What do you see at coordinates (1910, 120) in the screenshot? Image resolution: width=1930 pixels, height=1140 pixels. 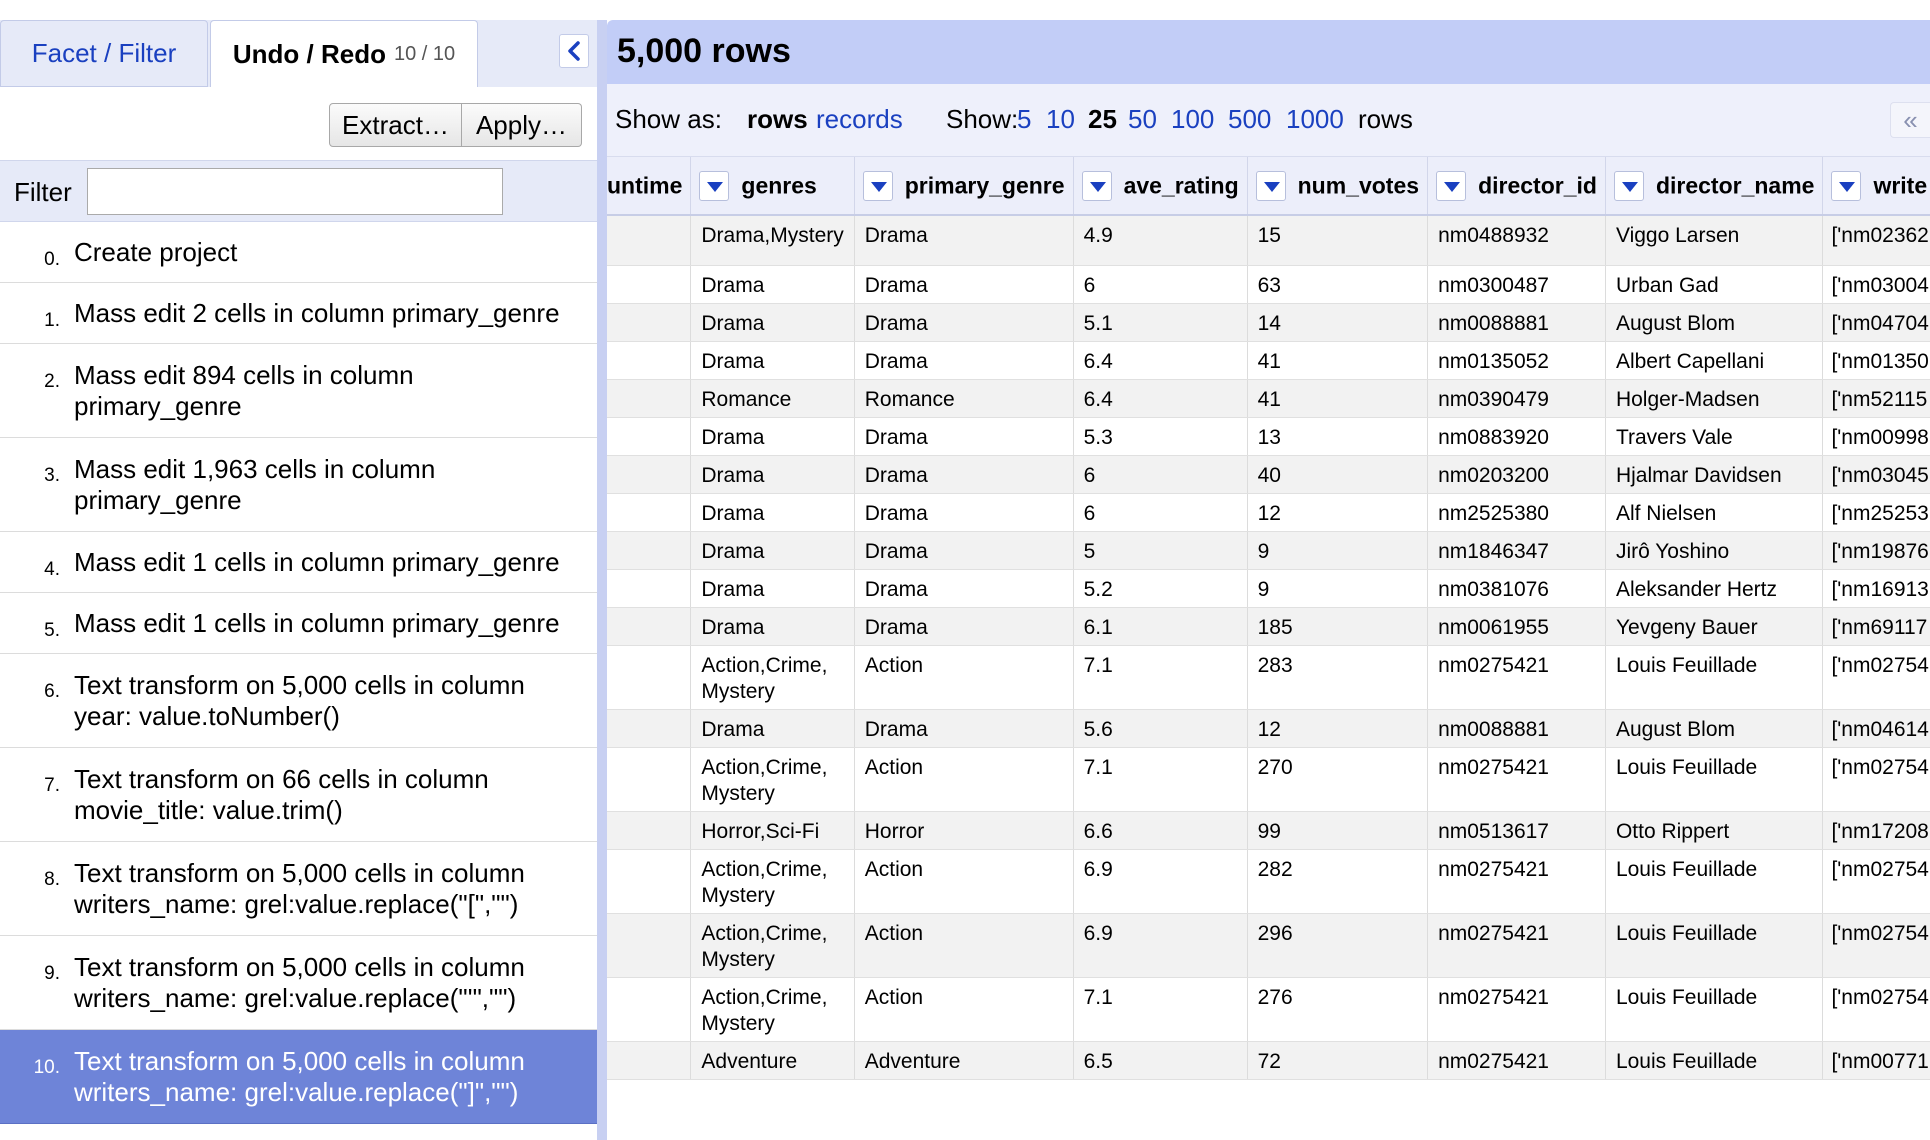 I see `scroll-left-button: «` at bounding box center [1910, 120].